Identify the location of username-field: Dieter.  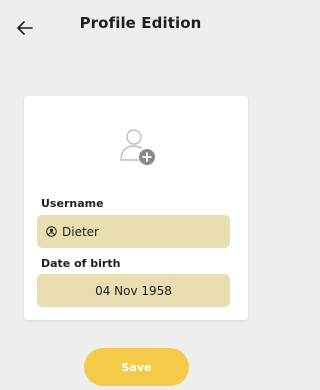
(133, 231).